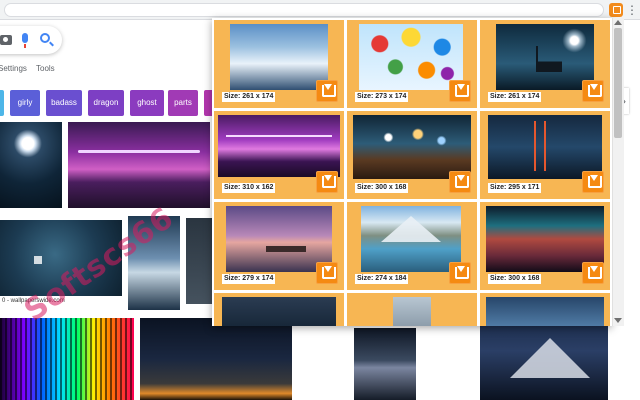  Describe the element at coordinates (6, 40) in the screenshot. I see `camera-icon` at that location.